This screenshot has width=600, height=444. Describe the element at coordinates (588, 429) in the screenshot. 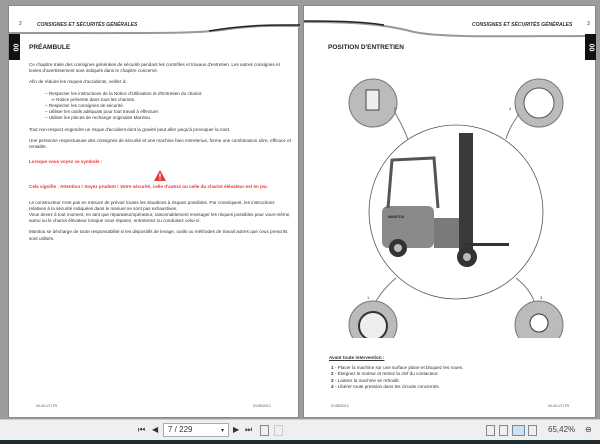

I see `zoom-out-button: ⊖` at that location.